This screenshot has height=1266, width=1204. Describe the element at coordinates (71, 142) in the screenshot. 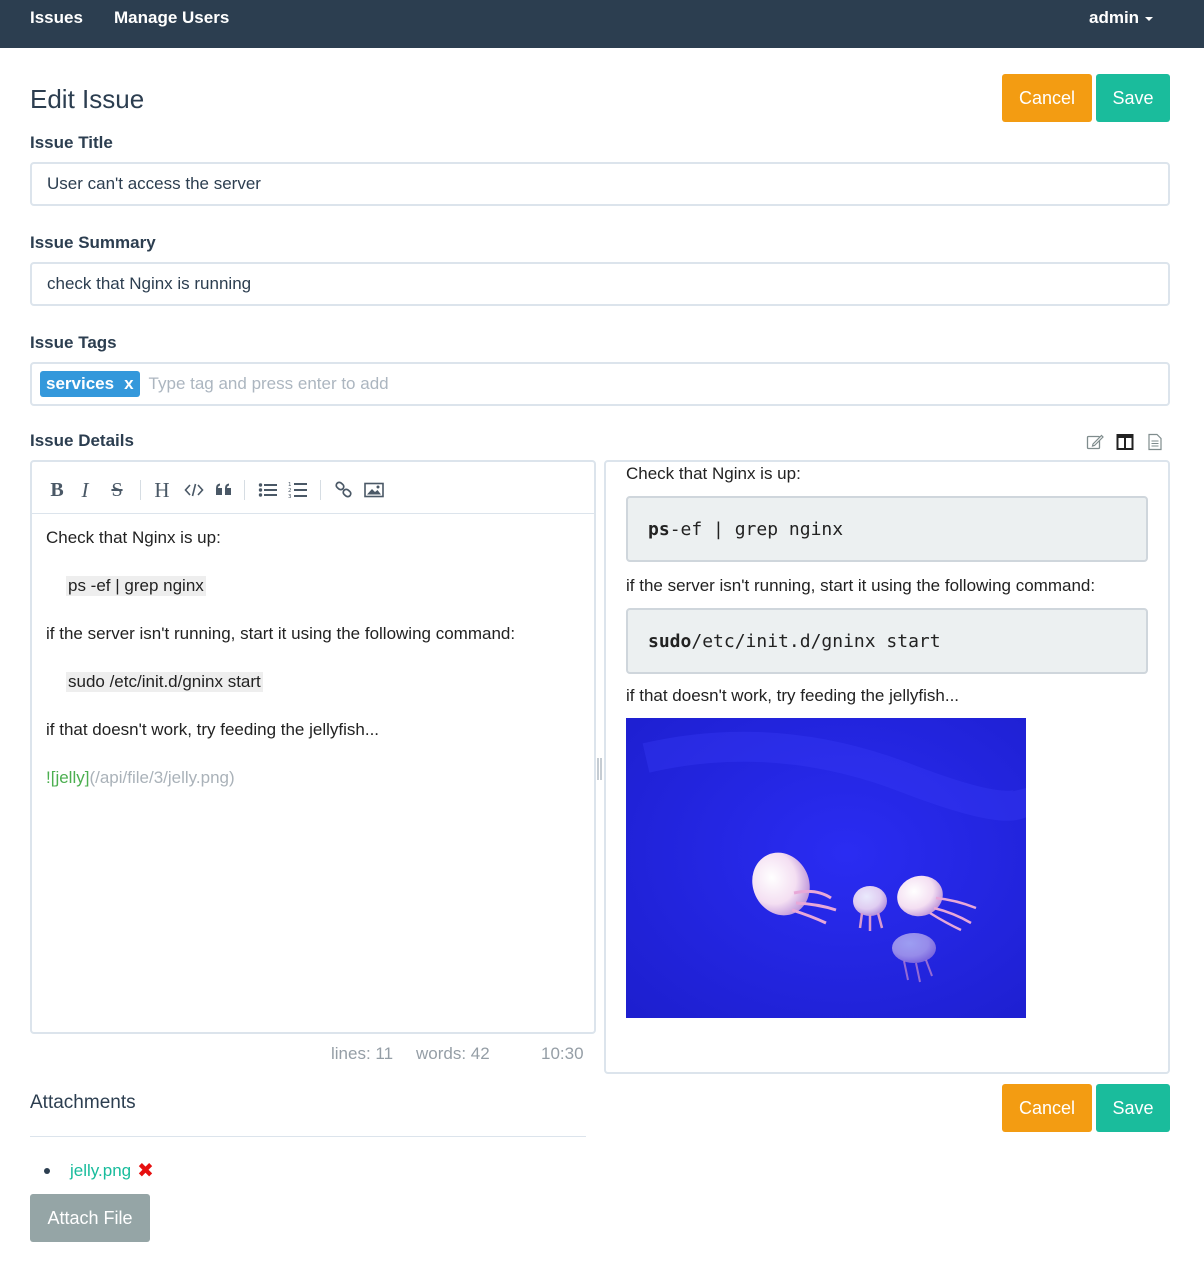

I see `issue-title-label: Issue Title` at that location.